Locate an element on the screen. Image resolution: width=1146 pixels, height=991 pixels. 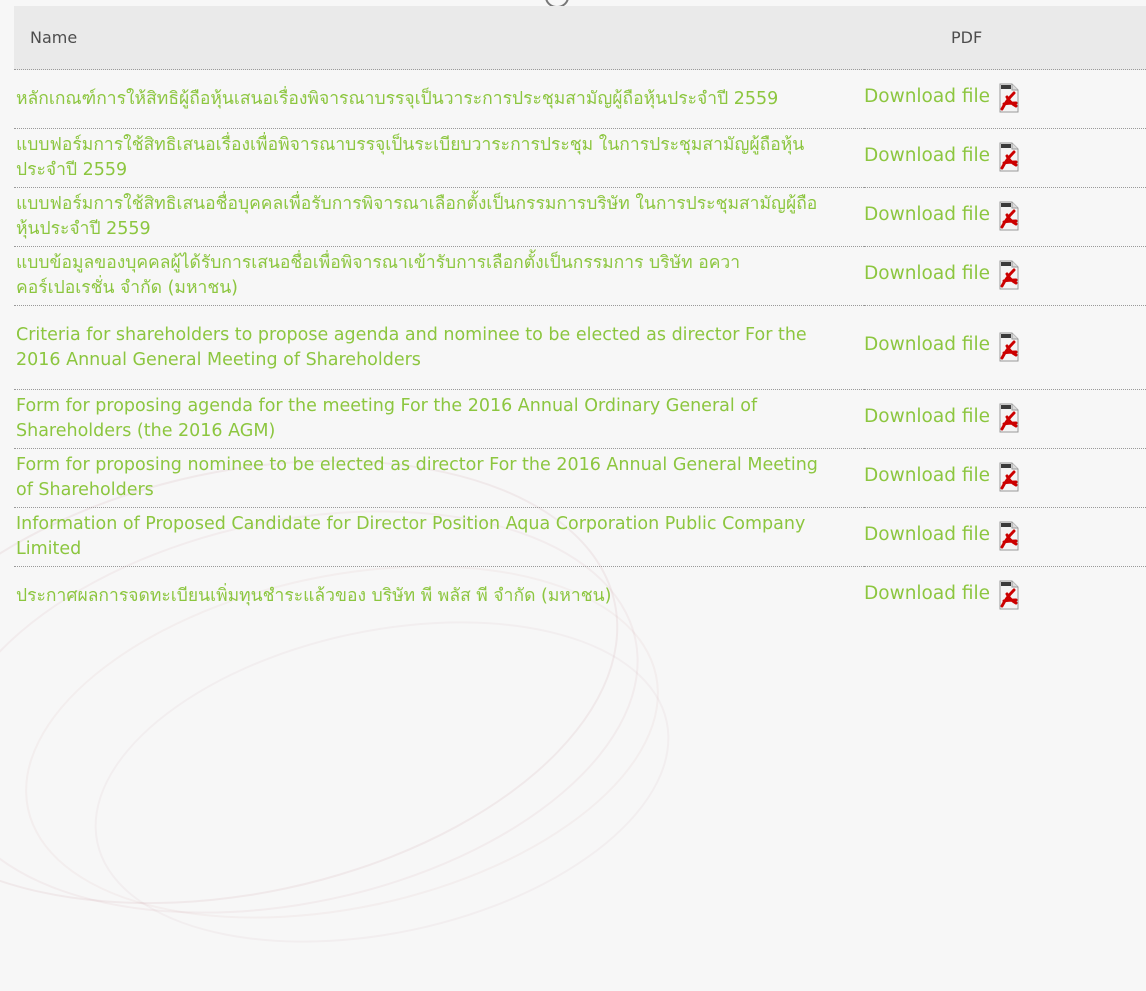
column-header-pdf: PDF is located at coordinates (1005, 38).